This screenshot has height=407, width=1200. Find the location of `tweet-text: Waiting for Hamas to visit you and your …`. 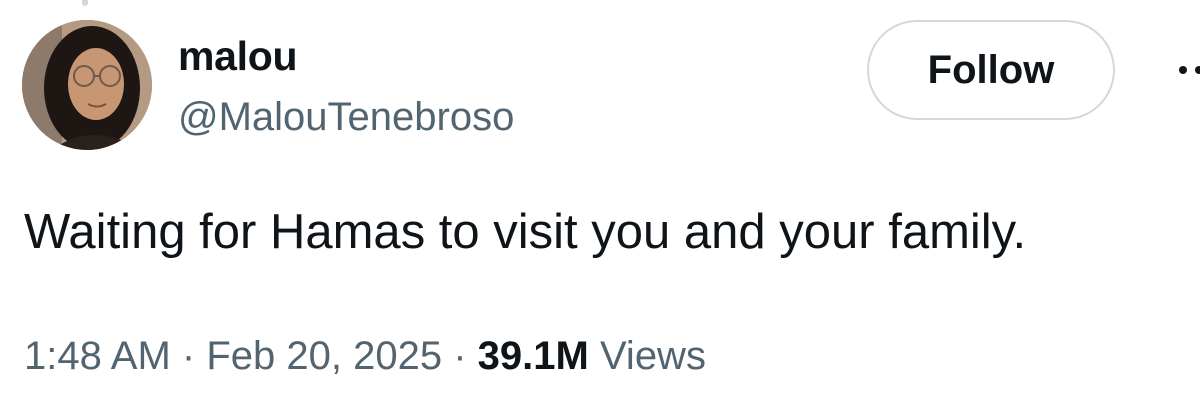

tweet-text: Waiting for Hamas to visit you and your … is located at coordinates (525, 232).